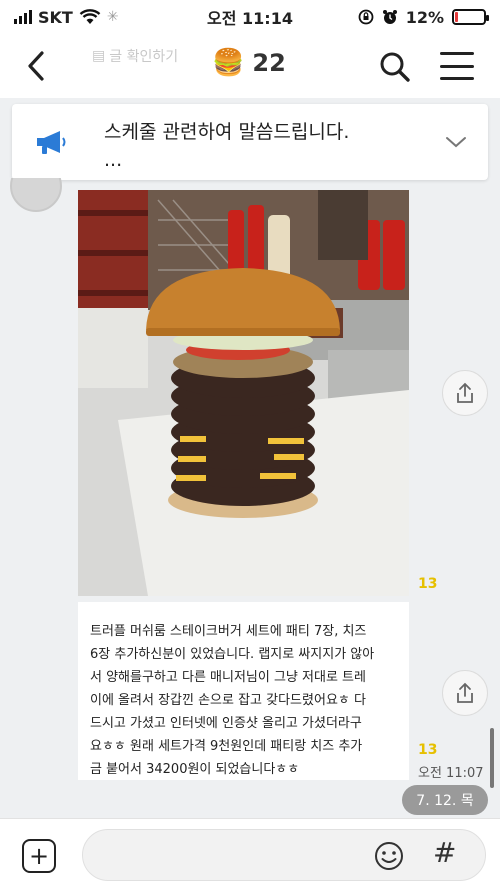  Describe the element at coordinates (232, 654) in the screenshot. I see `message-line: 6장 추가하신분이 있었습니다. 랩지로 싸지지가 않아` at that location.